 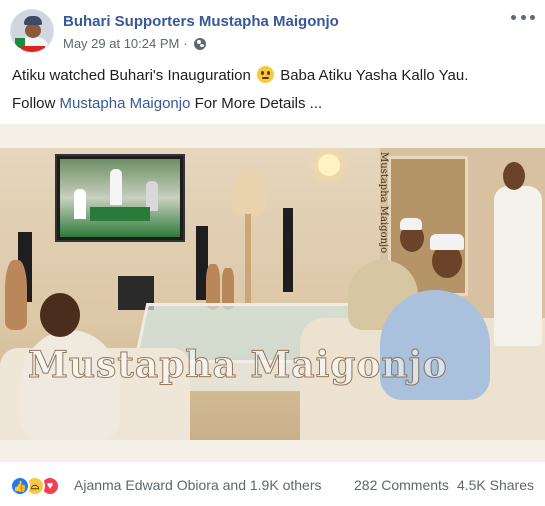 I want to click on page-avatar, so click(x=32, y=31).